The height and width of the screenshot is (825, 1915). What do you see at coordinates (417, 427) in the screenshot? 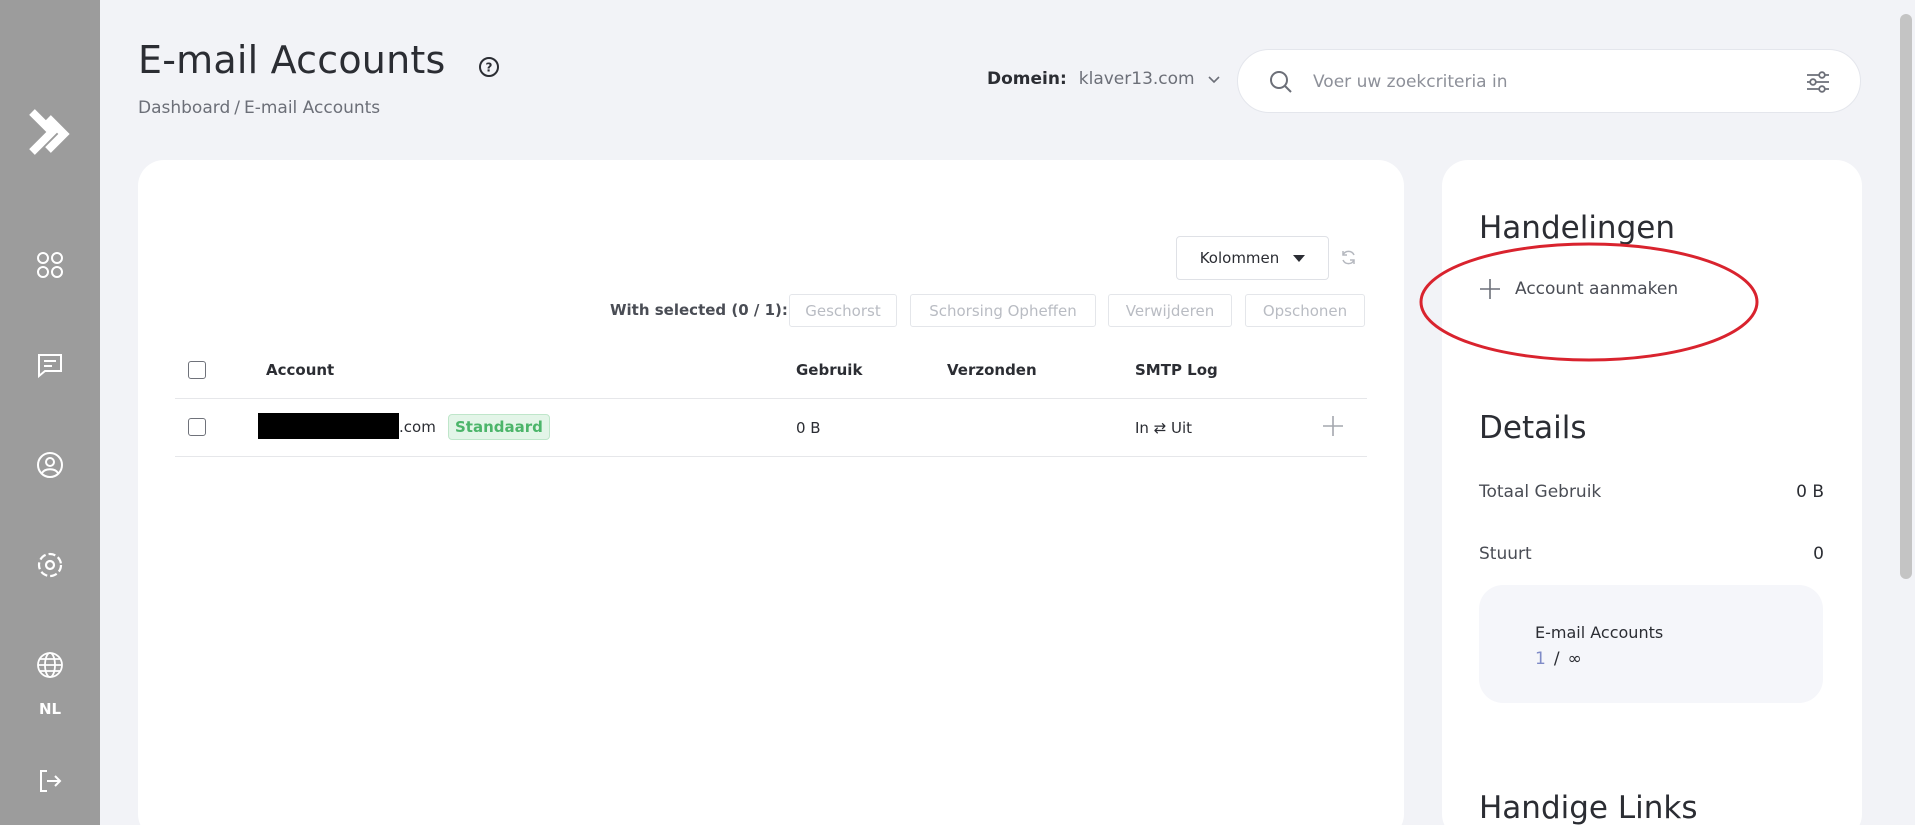
I see `account-domain-suffix: .com` at bounding box center [417, 427].